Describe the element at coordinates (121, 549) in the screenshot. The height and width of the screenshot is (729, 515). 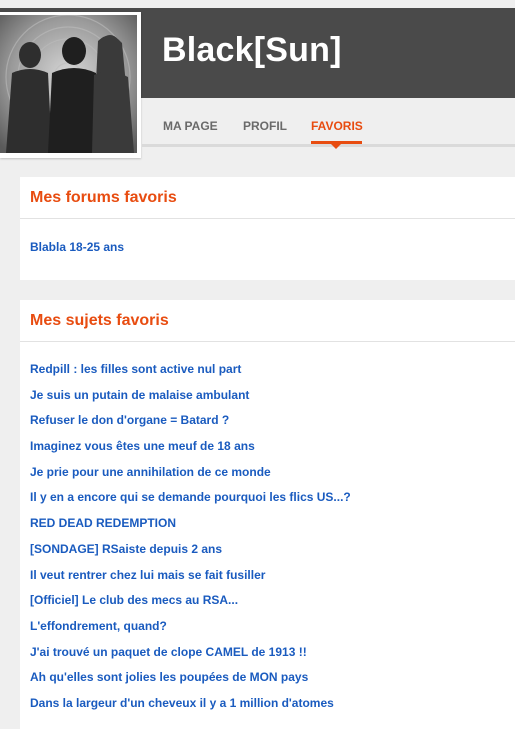
I see `topic-link: [SONDAGE] RSaiste depuis 2 ans` at that location.